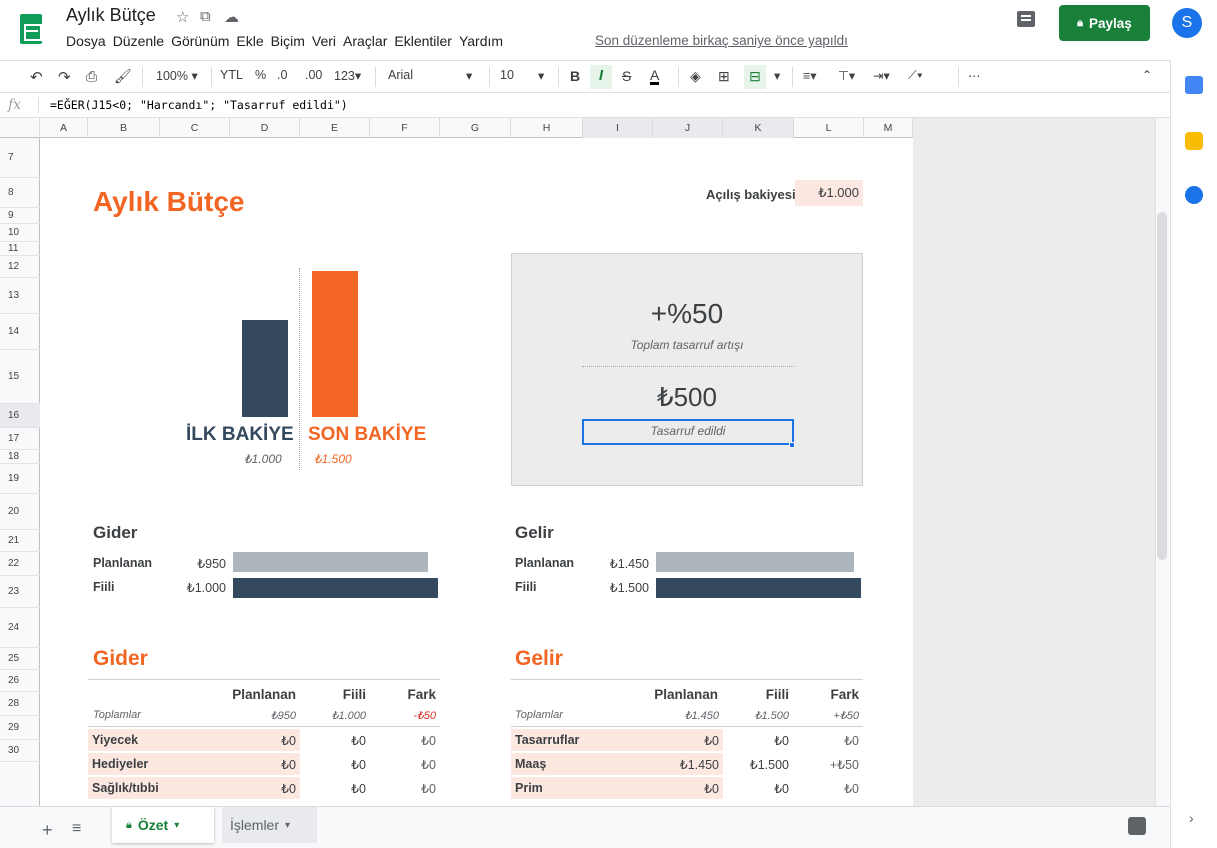 This screenshot has height=848, width=1217. I want to click on undo-icon: ↶, so click(36, 77).